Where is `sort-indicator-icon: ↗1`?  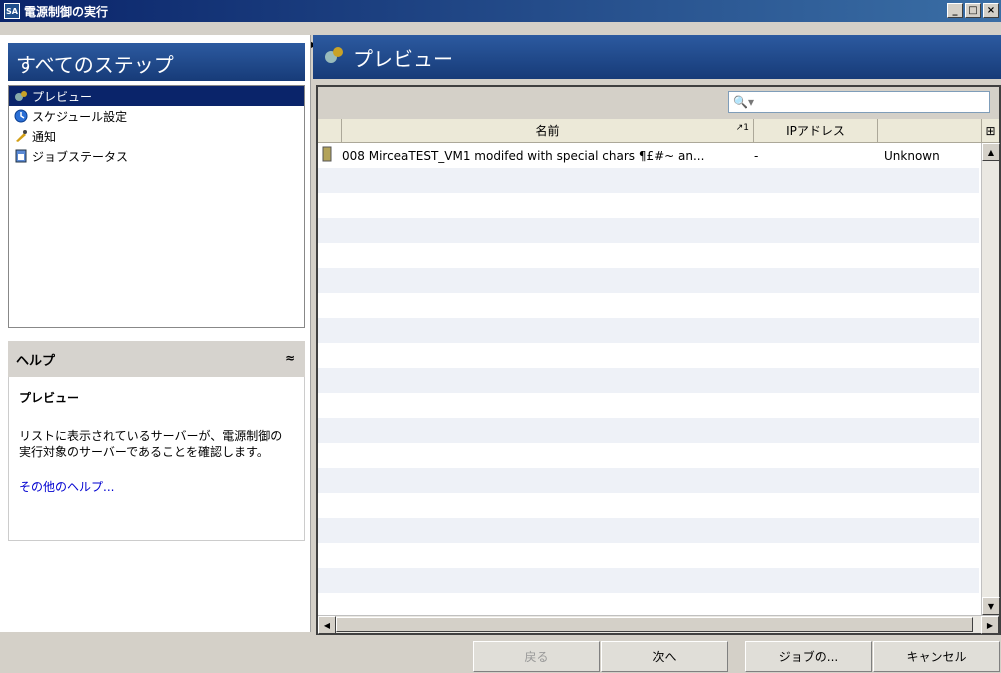 sort-indicator-icon: ↗1 is located at coordinates (742, 128).